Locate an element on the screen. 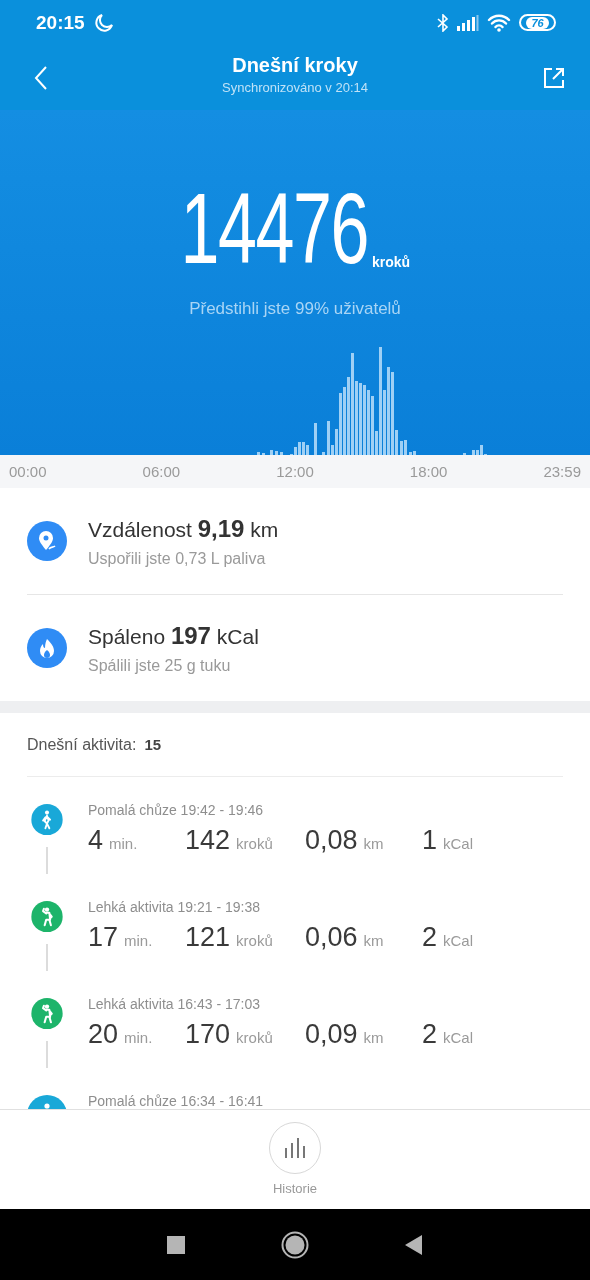 Image resolution: width=590 pixels, height=1280 pixels. signal-icon is located at coordinates (468, 22).